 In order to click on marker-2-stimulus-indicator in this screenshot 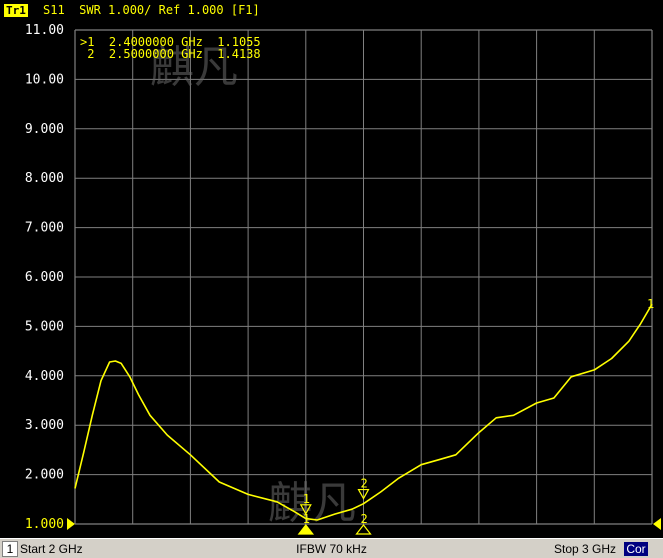, I will do `click(363, 529)`.